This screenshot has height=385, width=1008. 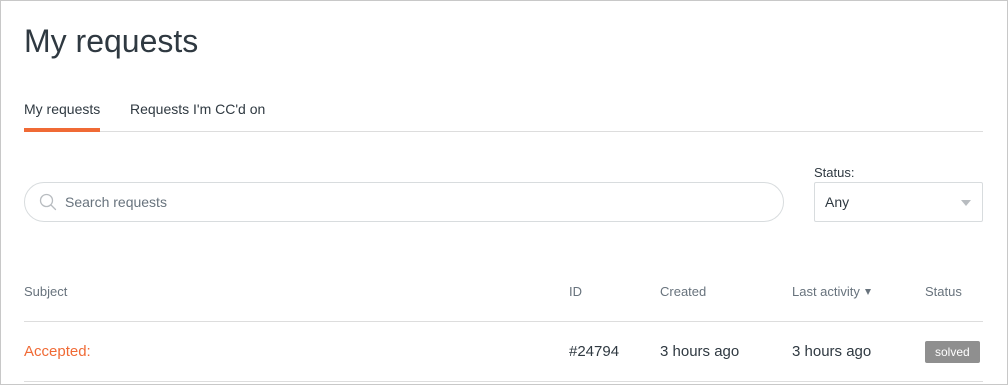 I want to click on status-filter-select: Any, so click(x=898, y=202).